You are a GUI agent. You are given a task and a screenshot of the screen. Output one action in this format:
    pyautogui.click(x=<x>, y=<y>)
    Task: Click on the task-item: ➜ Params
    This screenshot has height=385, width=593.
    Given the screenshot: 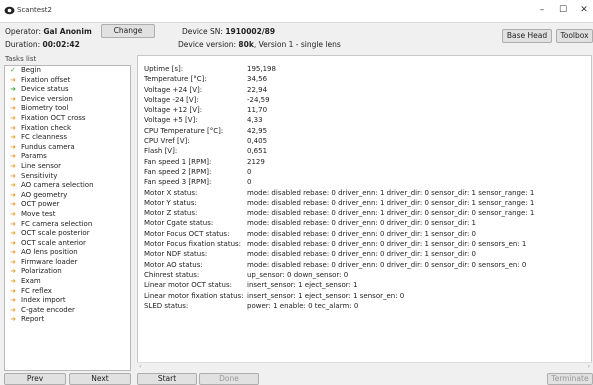 What is the action you would take?
    pyautogui.click(x=67, y=157)
    